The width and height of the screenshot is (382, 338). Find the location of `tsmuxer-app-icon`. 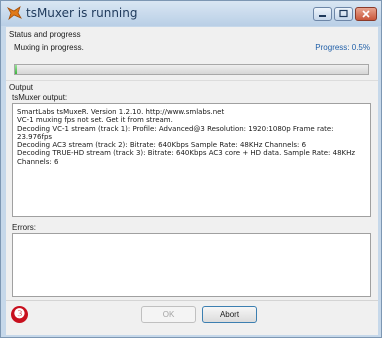

tsmuxer-app-icon is located at coordinates (14, 13).